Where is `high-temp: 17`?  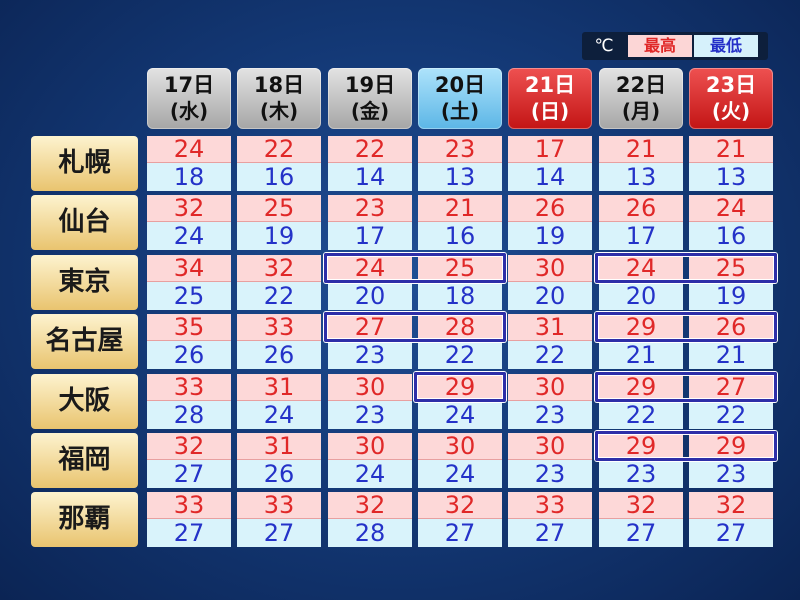
high-temp: 17 is located at coordinates (550, 149).